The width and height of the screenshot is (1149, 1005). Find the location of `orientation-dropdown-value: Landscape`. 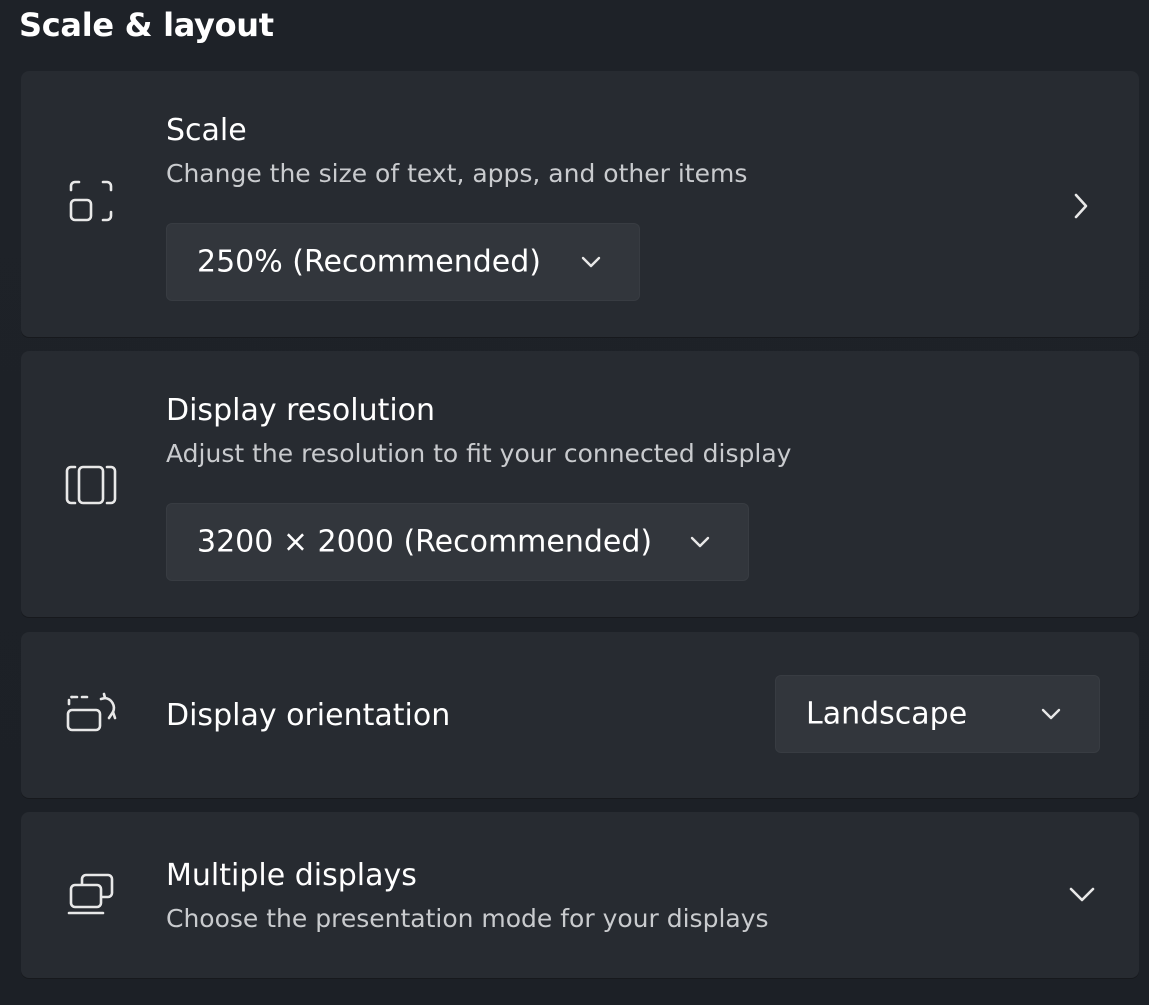

orientation-dropdown-value: Landscape is located at coordinates (887, 714).